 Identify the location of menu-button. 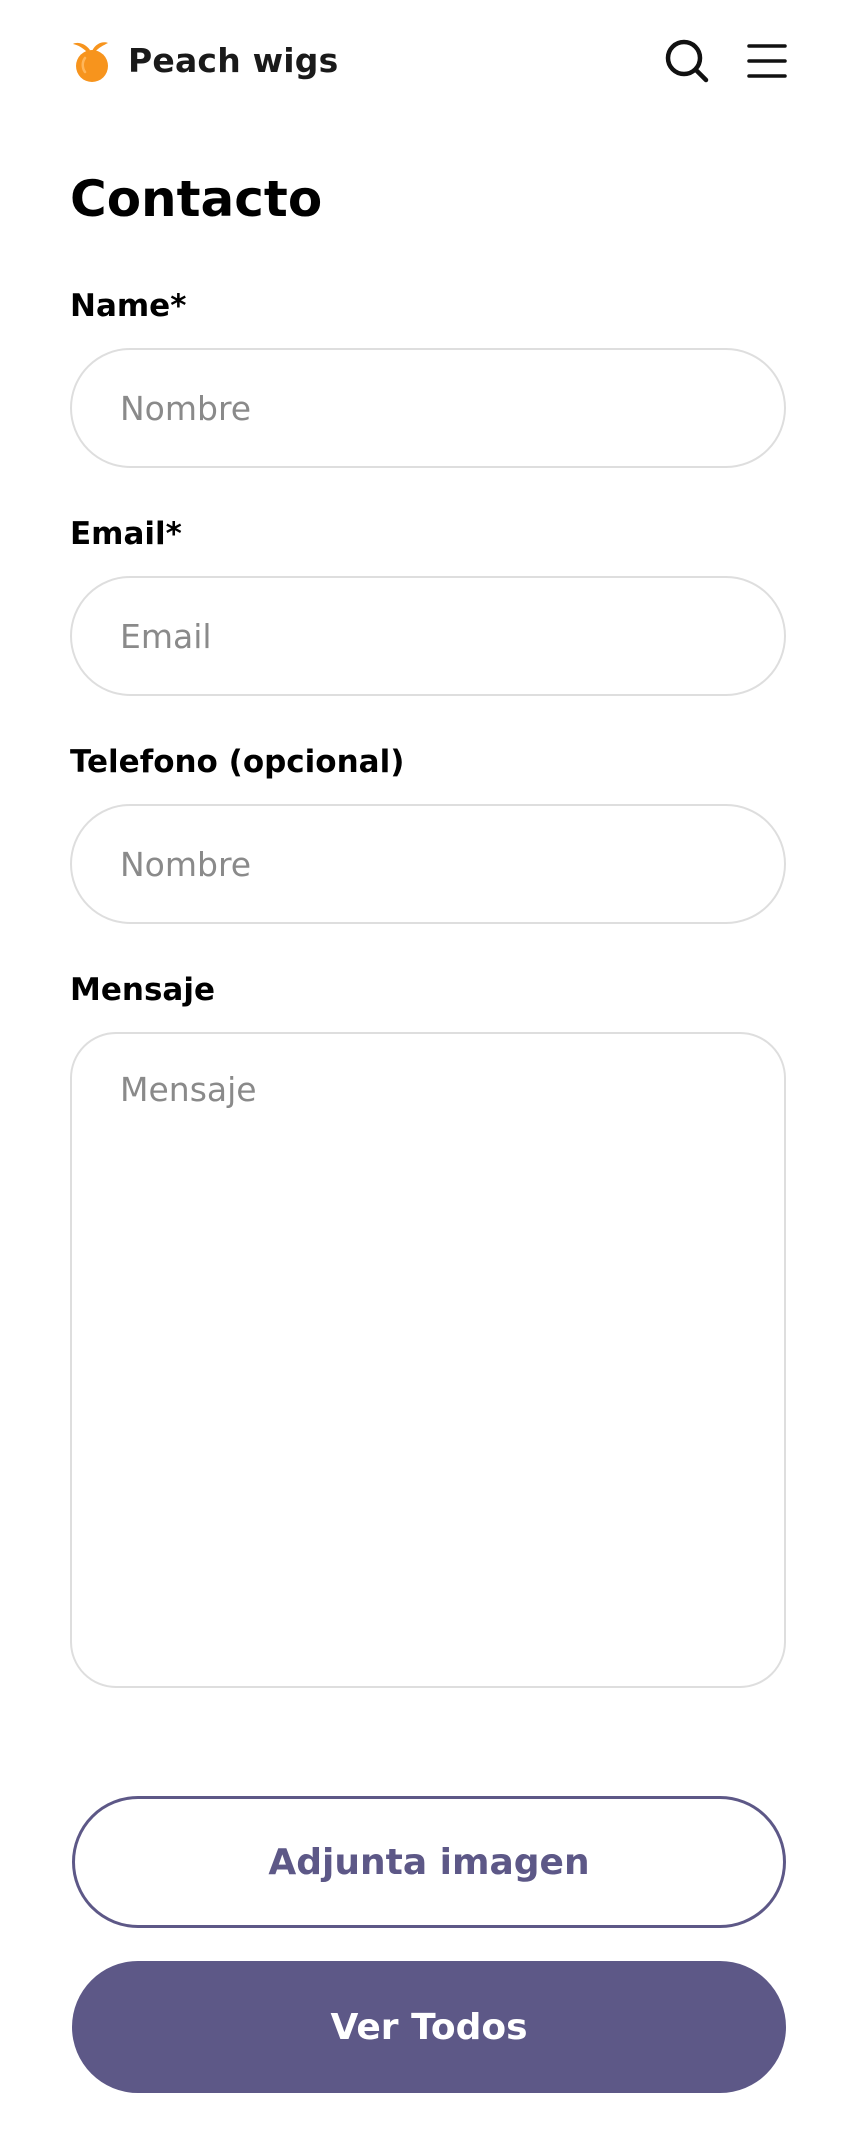
(767, 61).